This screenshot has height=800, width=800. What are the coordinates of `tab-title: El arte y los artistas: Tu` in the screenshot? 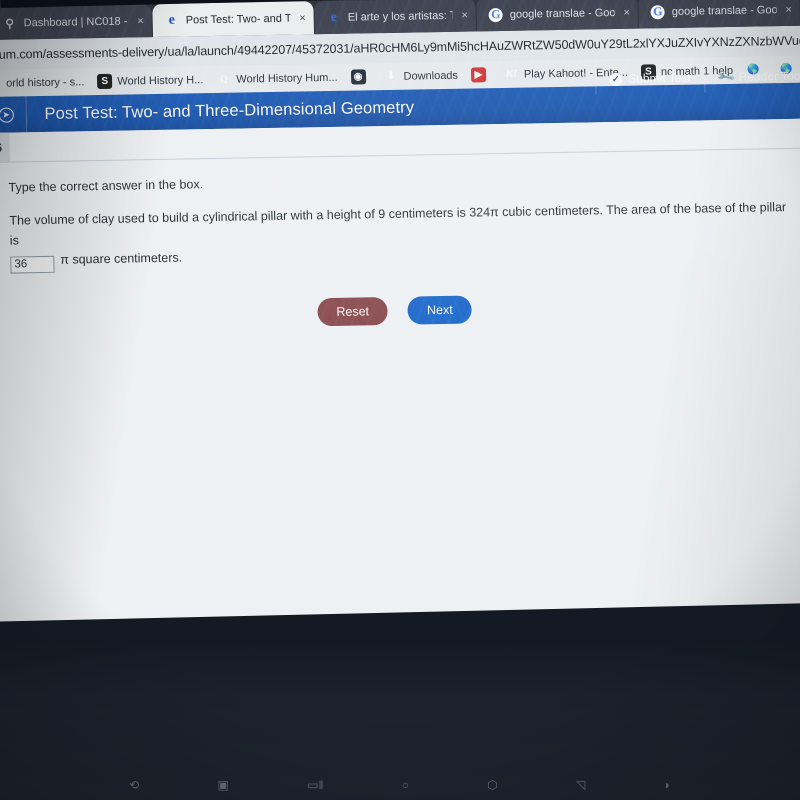 It's located at (400, 16).